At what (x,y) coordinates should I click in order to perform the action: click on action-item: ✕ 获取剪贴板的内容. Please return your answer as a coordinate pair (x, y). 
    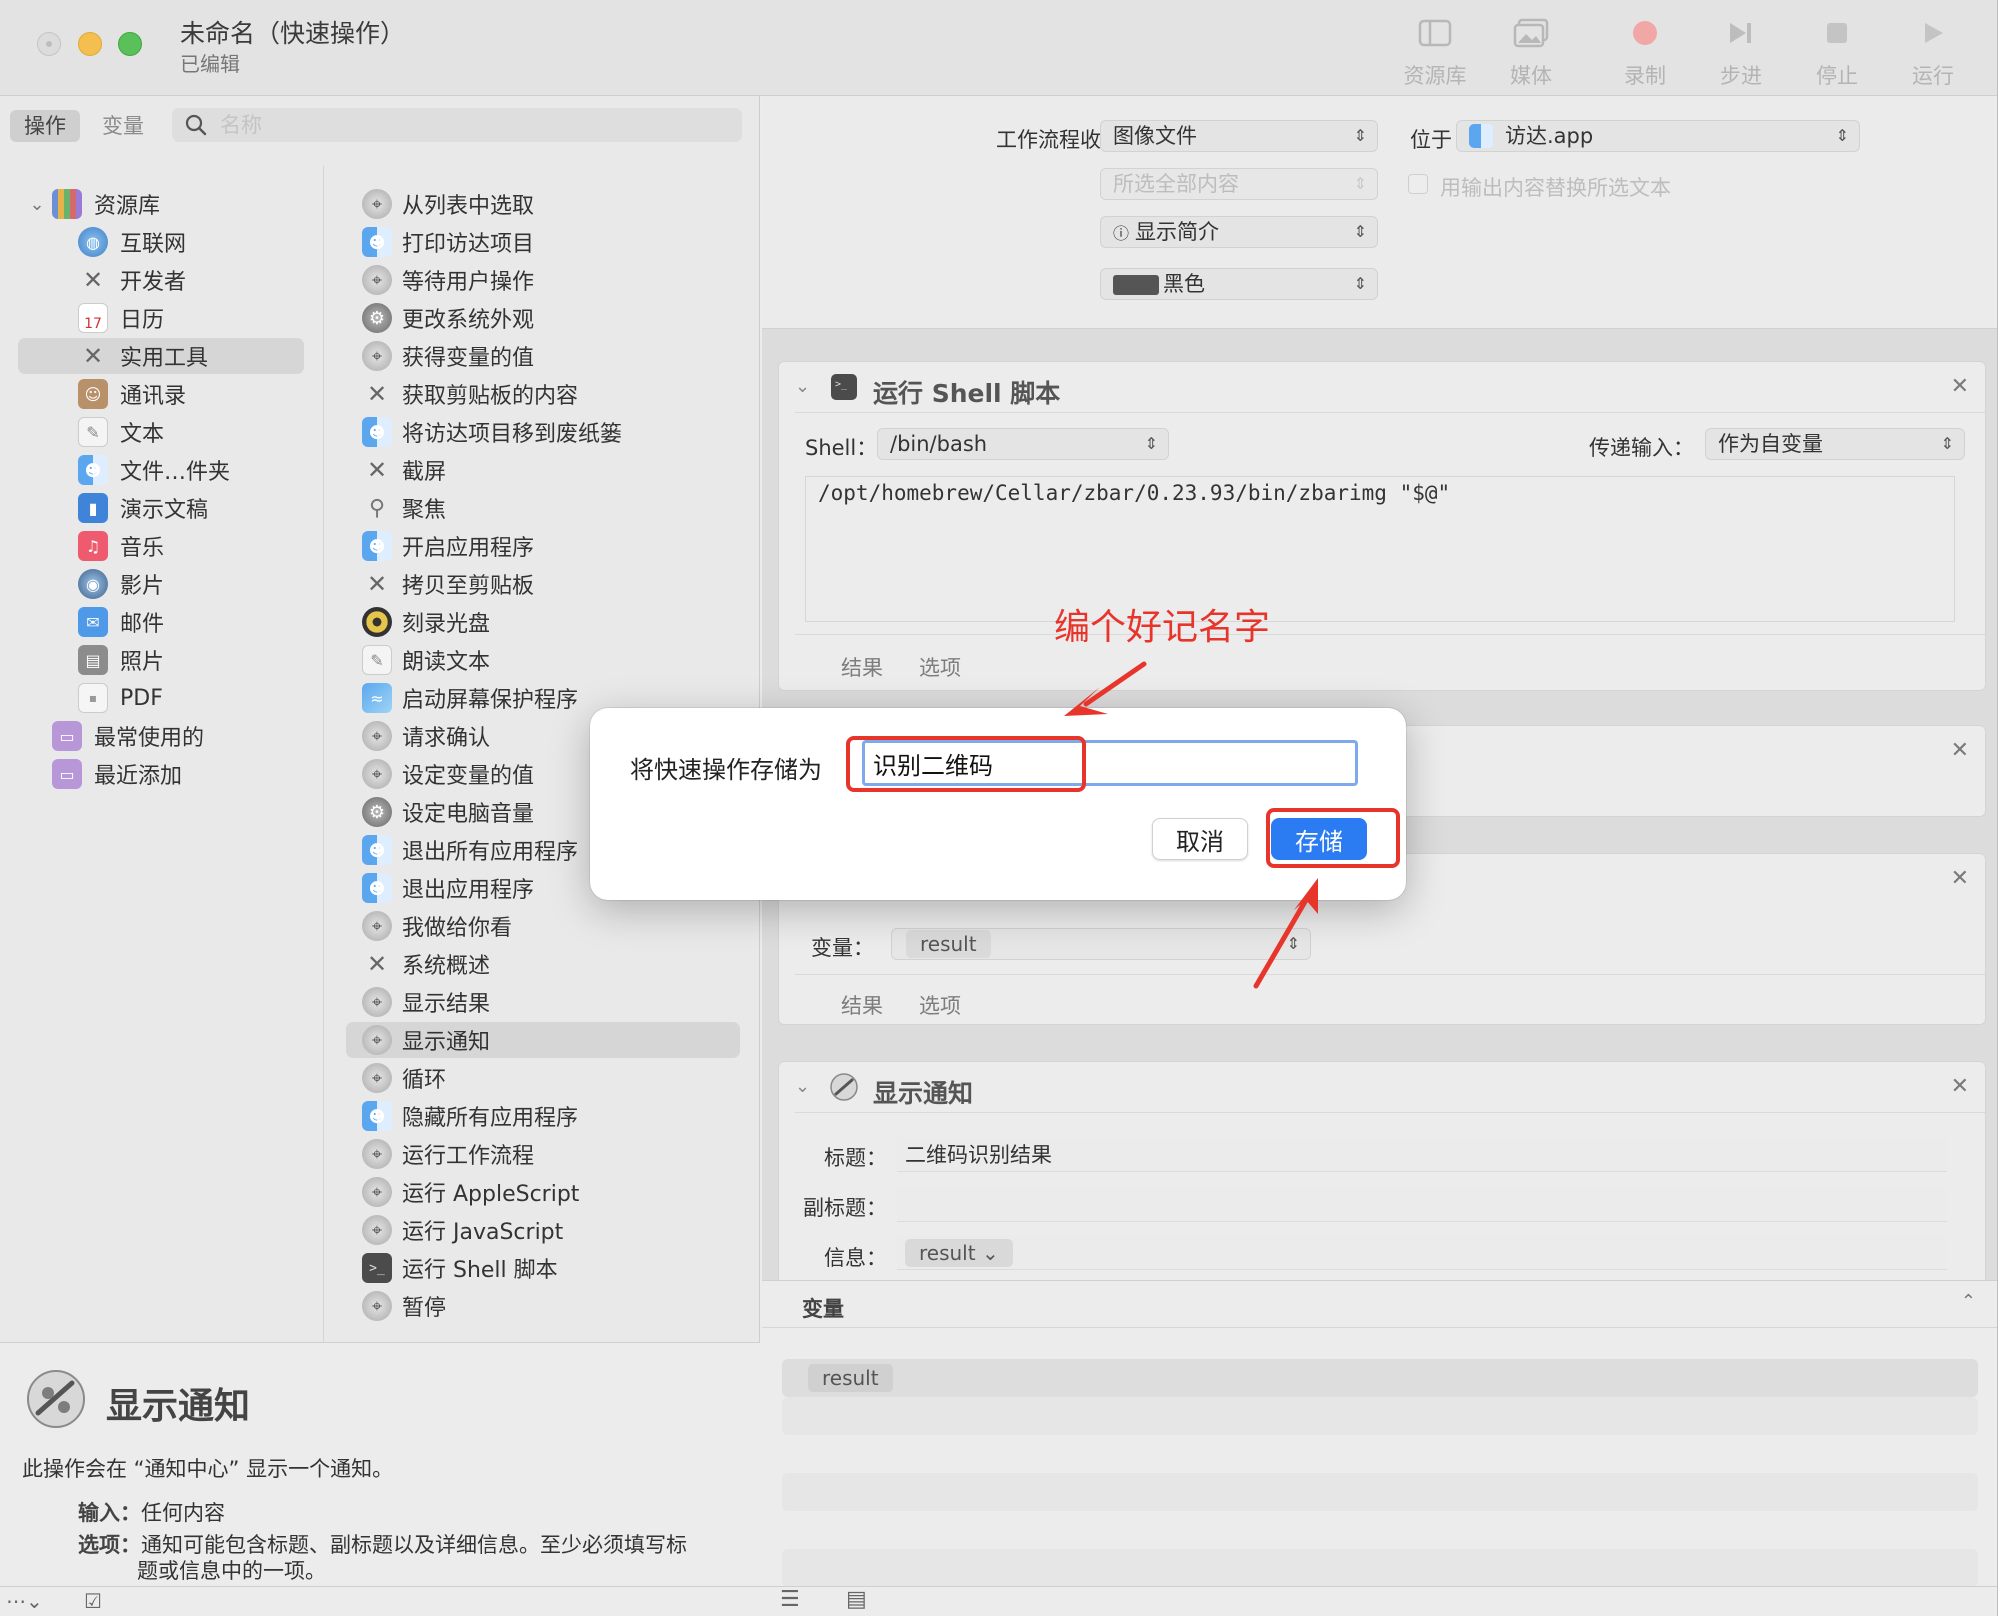
    Looking at the image, I should click on (543, 394).